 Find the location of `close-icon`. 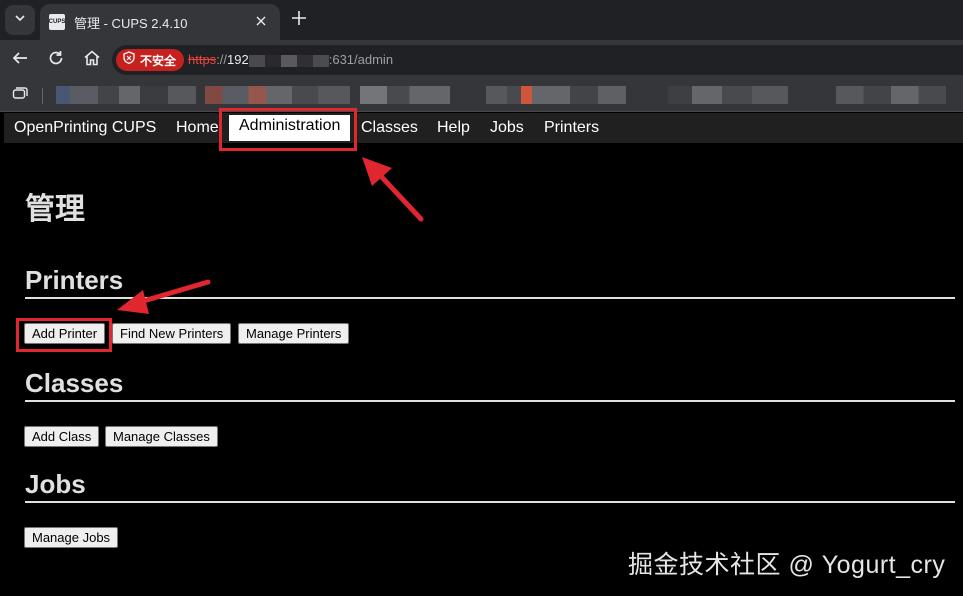

close-icon is located at coordinates (261, 22).